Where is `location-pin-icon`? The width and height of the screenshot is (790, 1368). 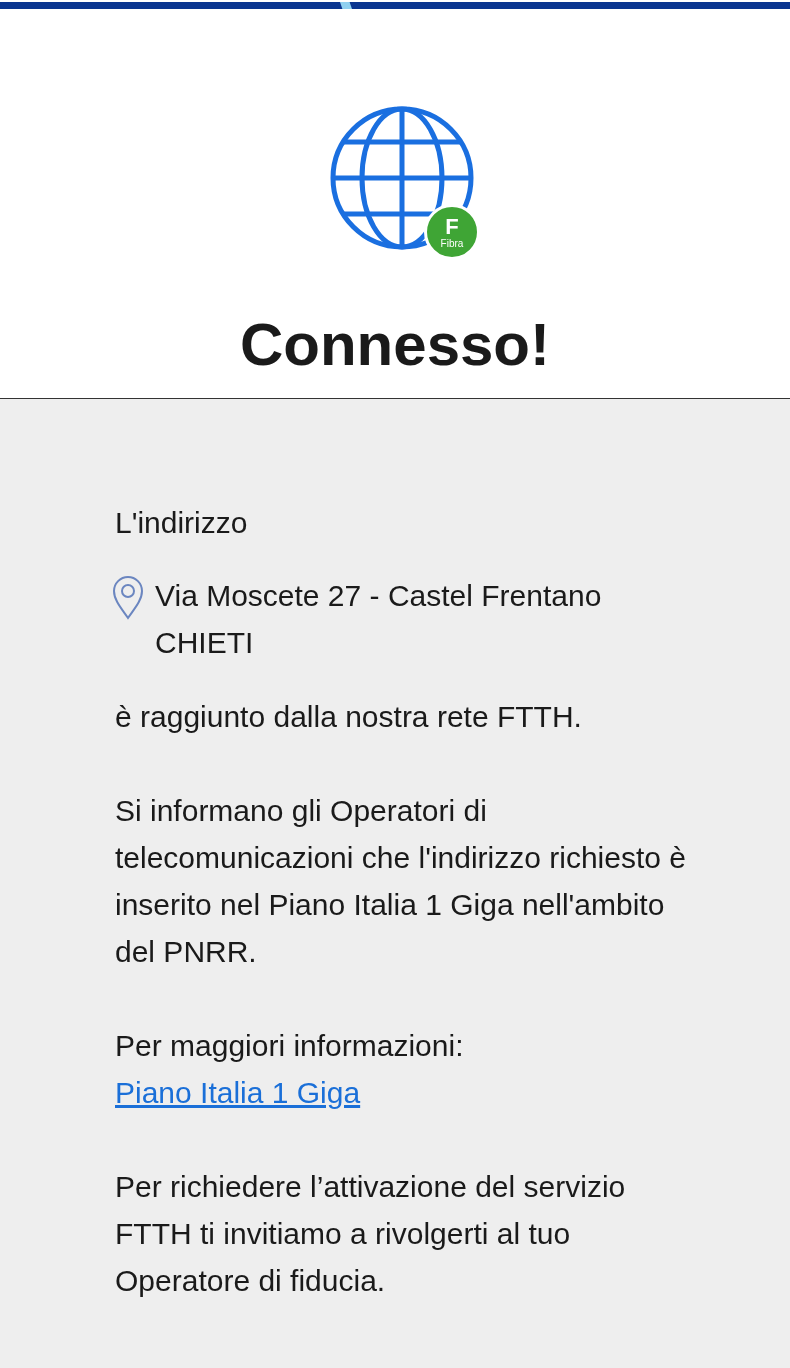
location-pin-icon is located at coordinates (128, 598).